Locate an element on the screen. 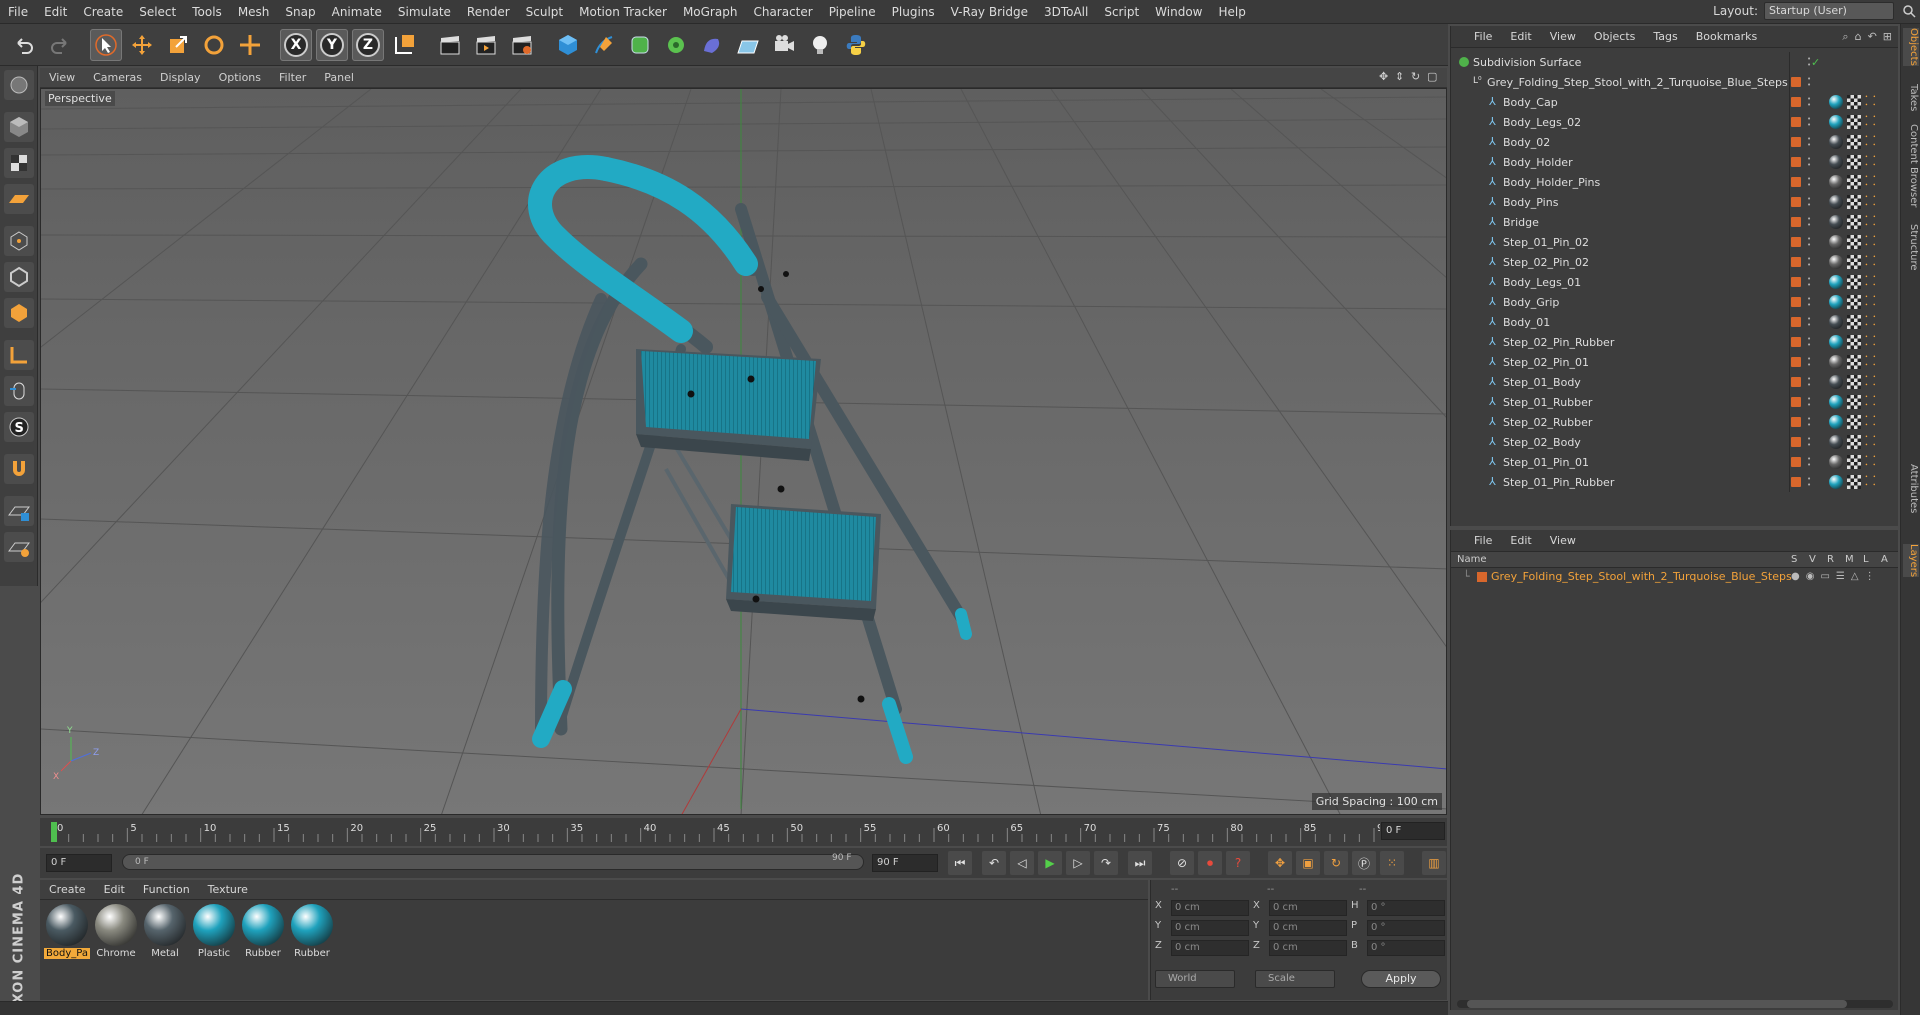 This screenshot has width=1920, height=1015. apply-button: Apply is located at coordinates (1401, 979).